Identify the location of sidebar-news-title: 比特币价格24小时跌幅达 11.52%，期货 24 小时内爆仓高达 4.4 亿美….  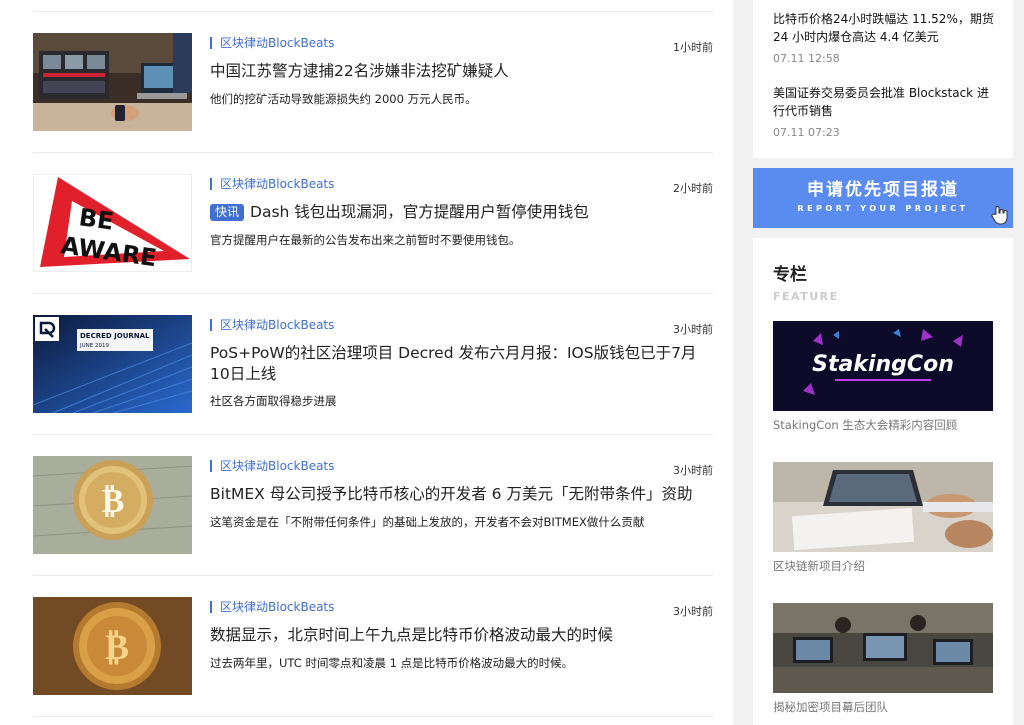
(884, 28).